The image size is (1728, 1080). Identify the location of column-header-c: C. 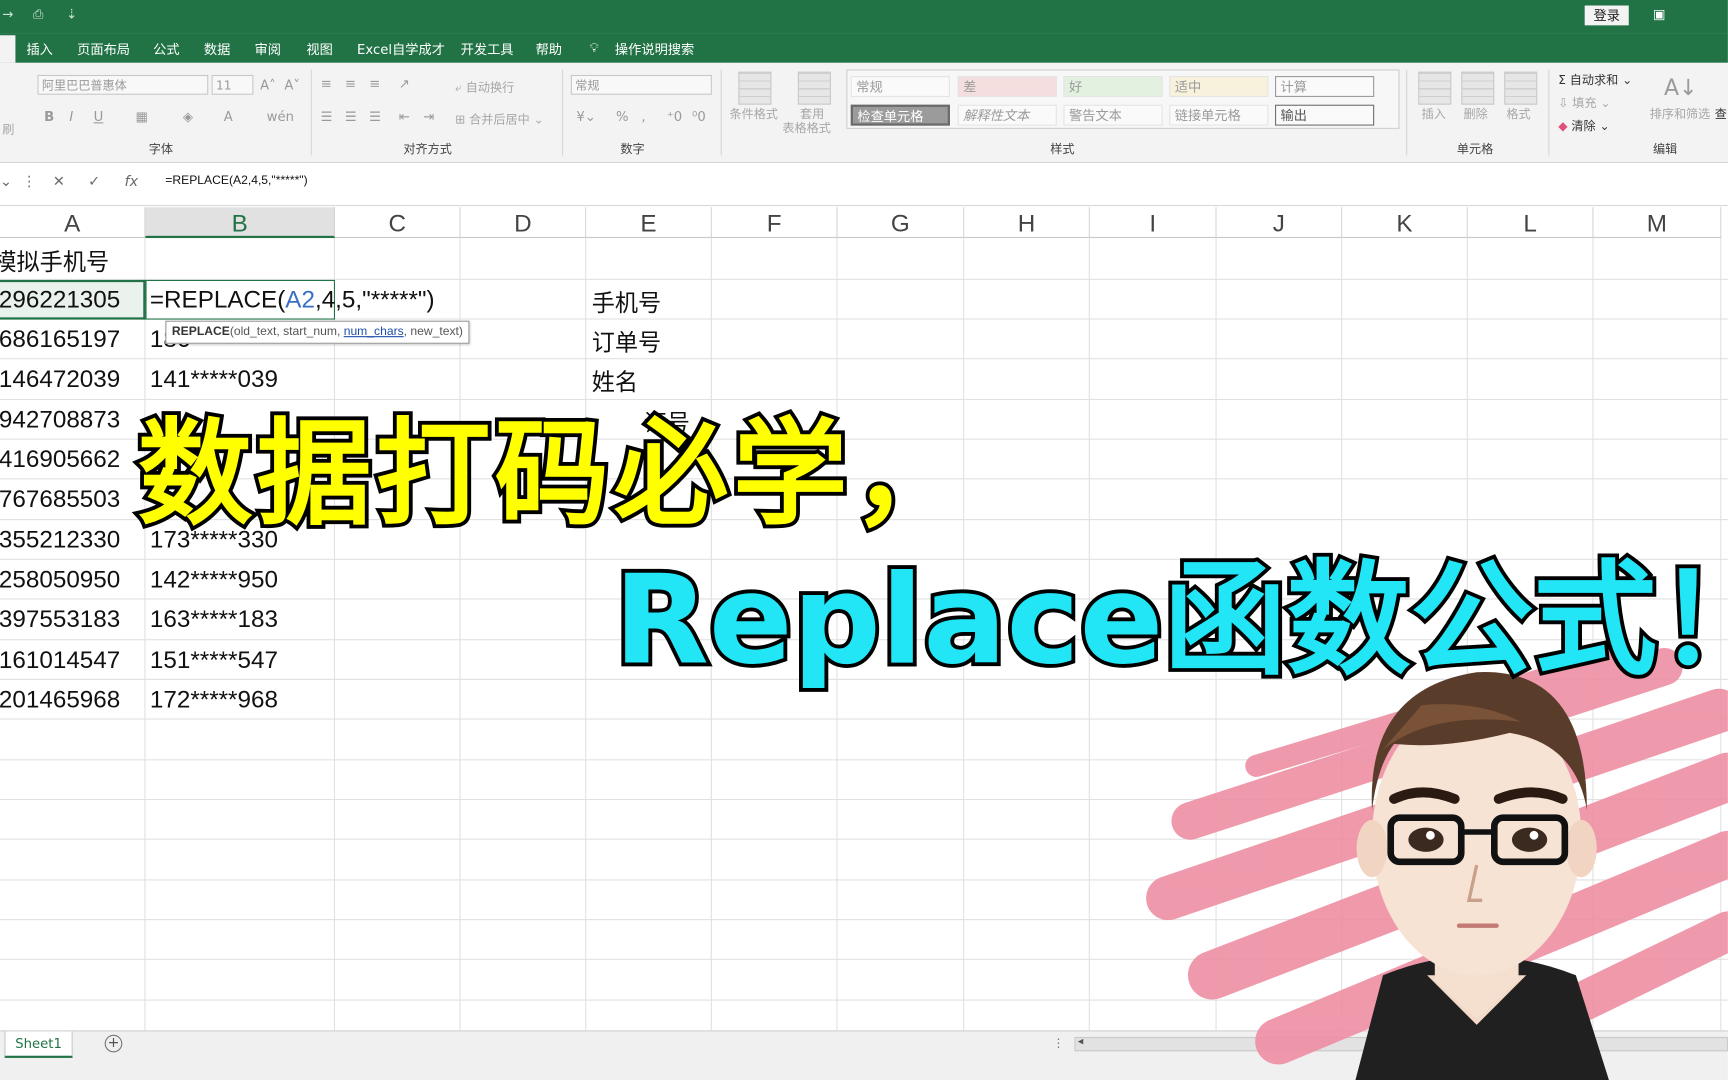
(398, 223).